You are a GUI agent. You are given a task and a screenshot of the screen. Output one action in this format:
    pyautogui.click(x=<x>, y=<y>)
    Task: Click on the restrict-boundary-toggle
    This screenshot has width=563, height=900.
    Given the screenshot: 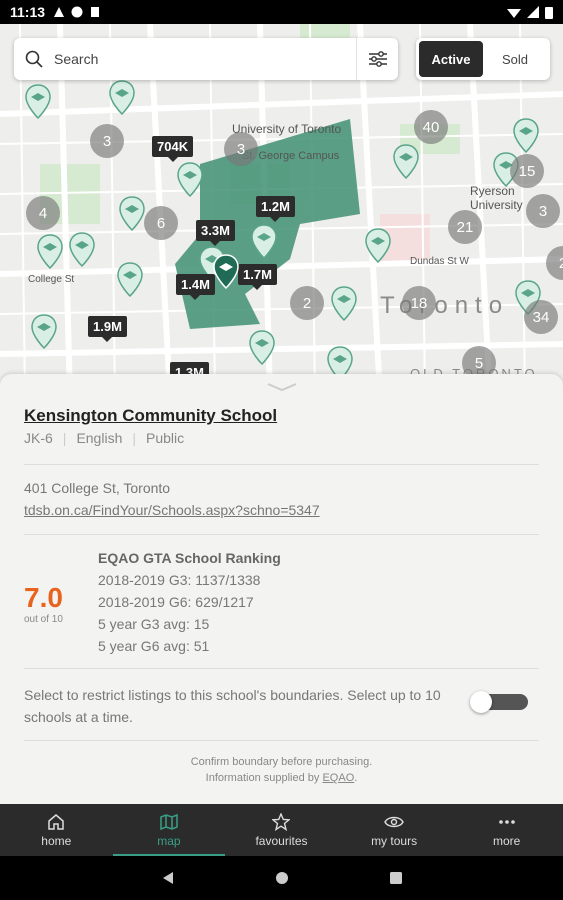 What is the action you would take?
    pyautogui.click(x=499, y=702)
    